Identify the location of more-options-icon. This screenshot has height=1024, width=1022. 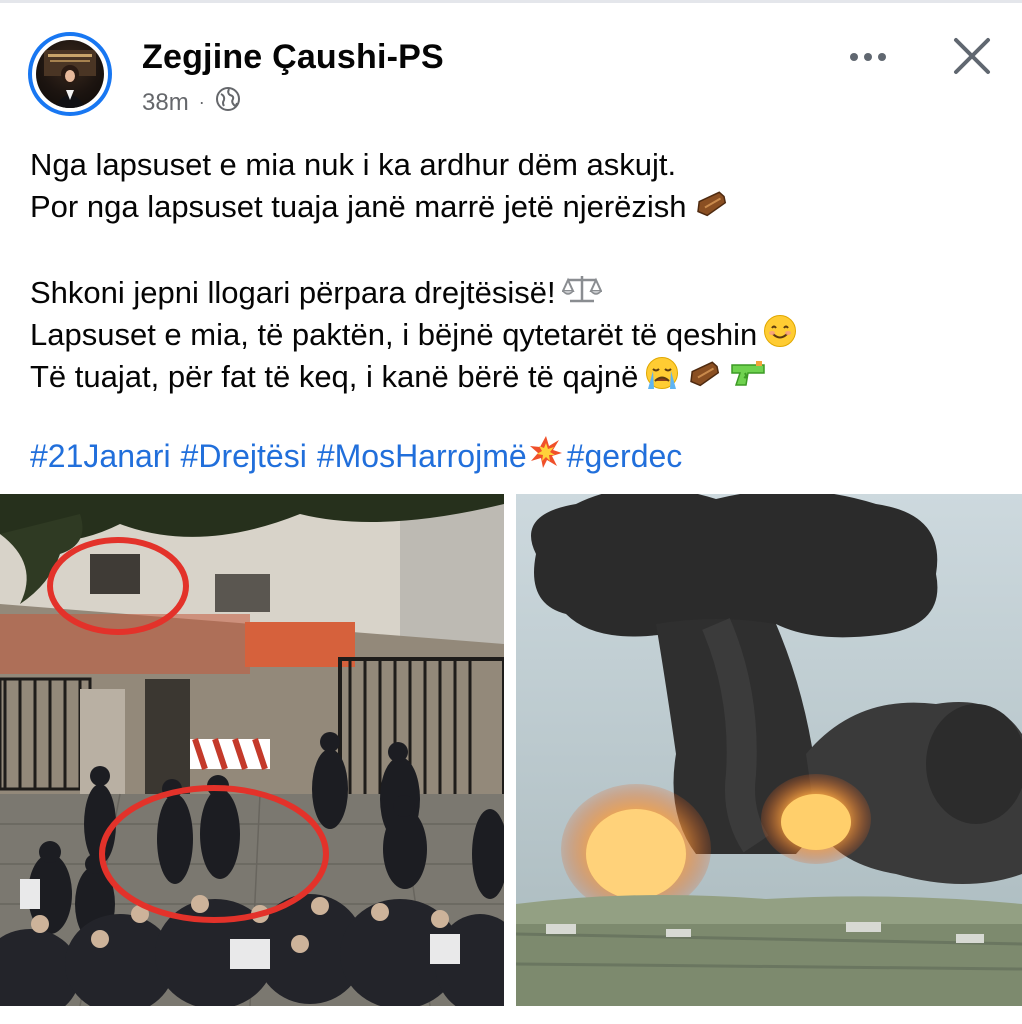
(868, 57).